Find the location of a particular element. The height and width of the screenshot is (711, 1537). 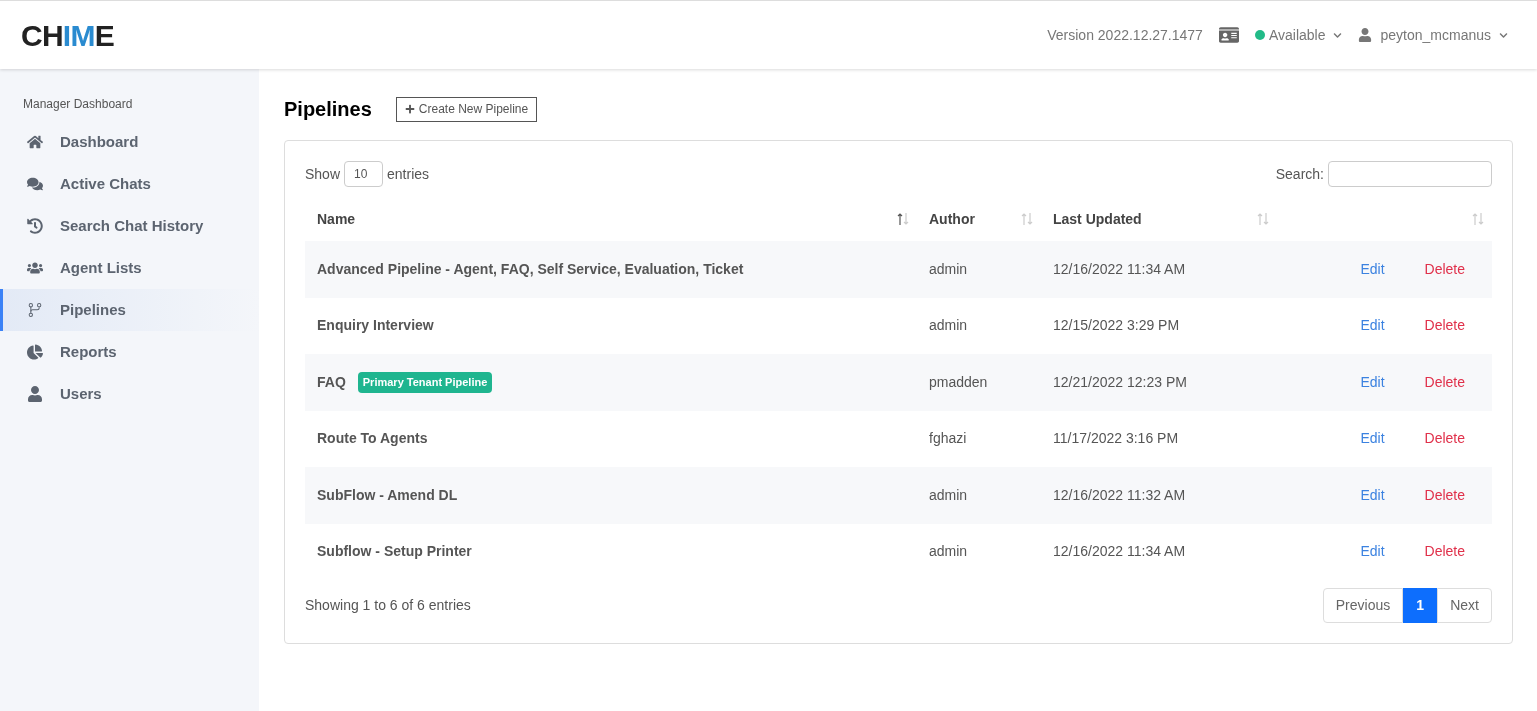

pipeline-name: Route To Agents is located at coordinates (372, 439).